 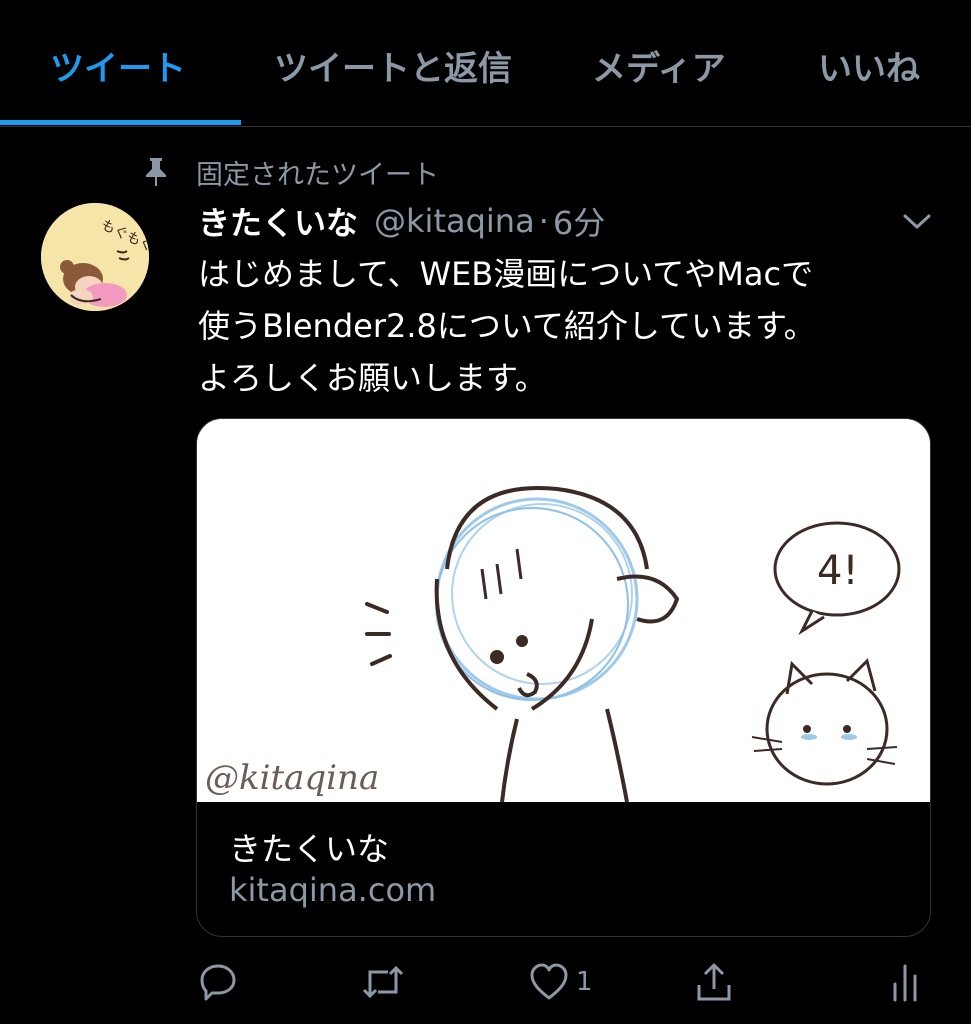 What do you see at coordinates (309, 849) in the screenshot?
I see `card-title: きたくいな` at bounding box center [309, 849].